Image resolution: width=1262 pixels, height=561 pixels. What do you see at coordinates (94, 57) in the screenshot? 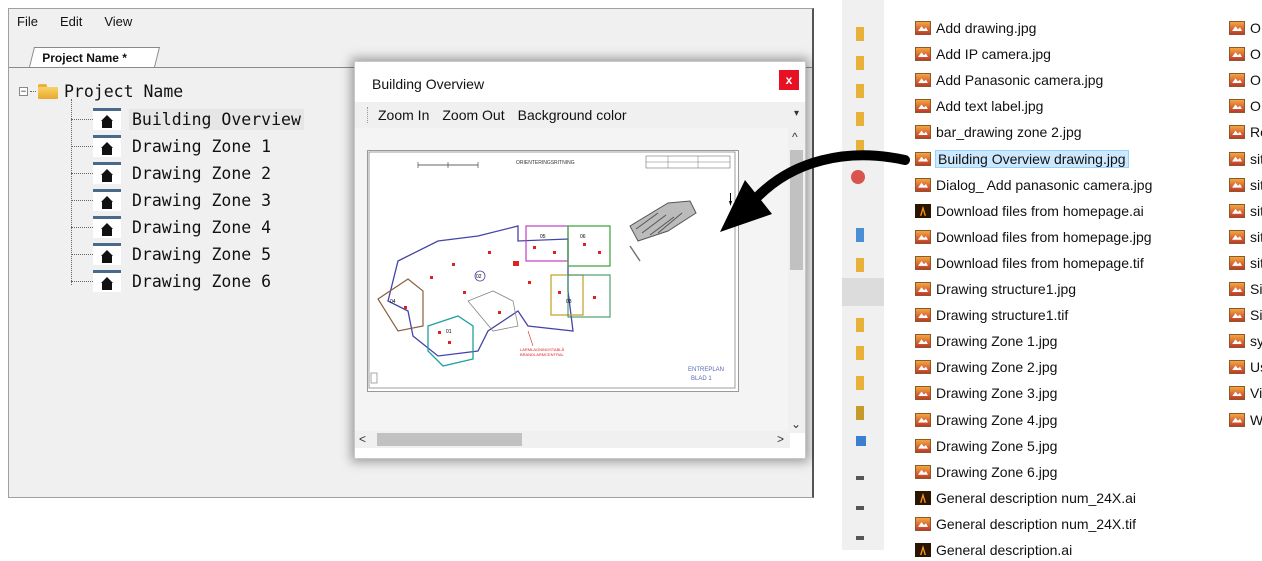
I see `tab-project-name: Project Name *` at bounding box center [94, 57].